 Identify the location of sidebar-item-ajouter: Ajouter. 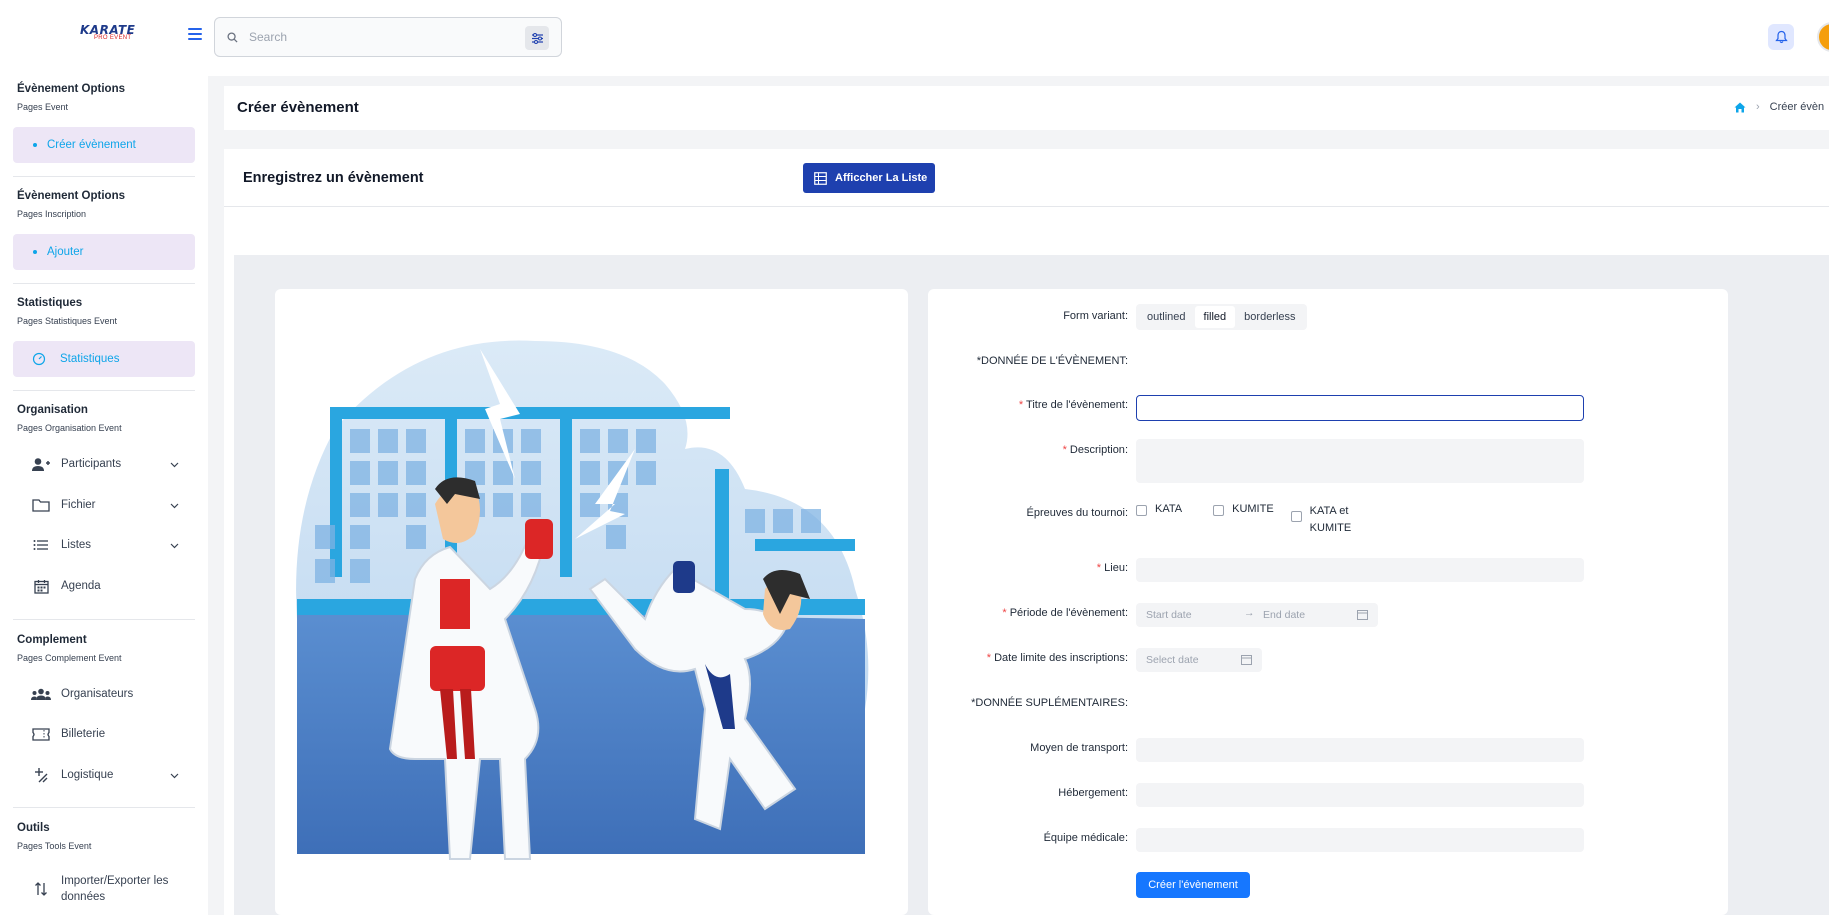
(104, 252).